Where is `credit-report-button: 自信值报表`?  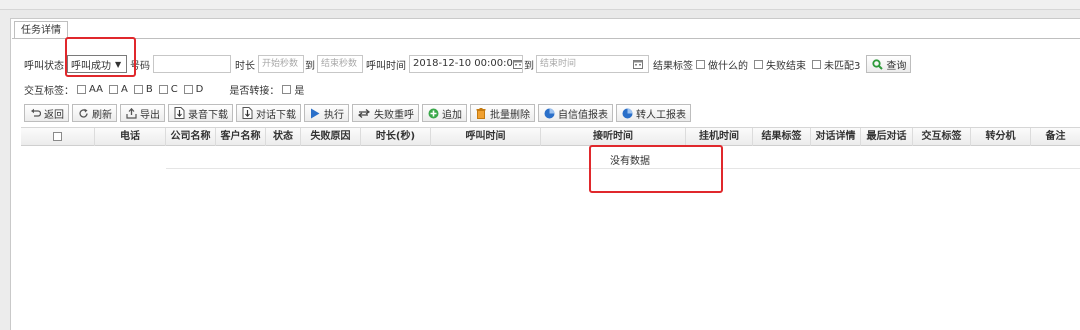 credit-report-button: 自信值报表 is located at coordinates (575, 113).